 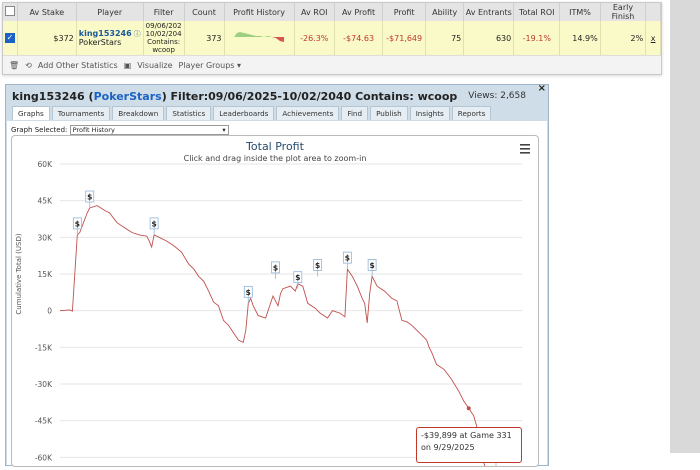 I want to click on header-early-finish: Early Finish, so click(x=623, y=12).